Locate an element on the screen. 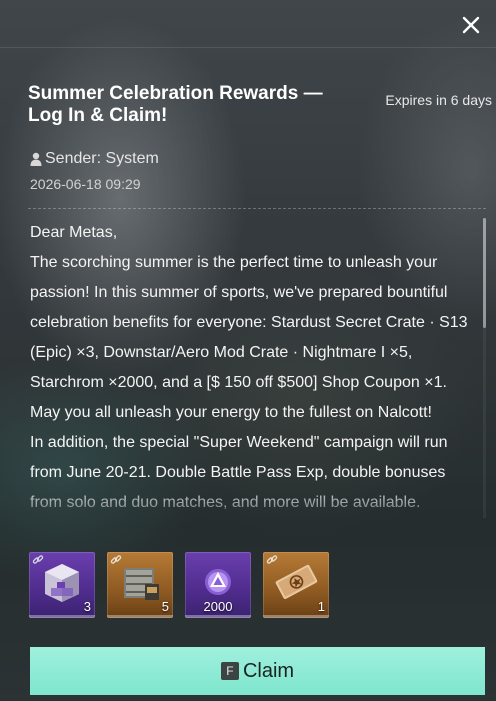 The height and width of the screenshot is (701, 496). reward-quantity: 3 is located at coordinates (87, 606).